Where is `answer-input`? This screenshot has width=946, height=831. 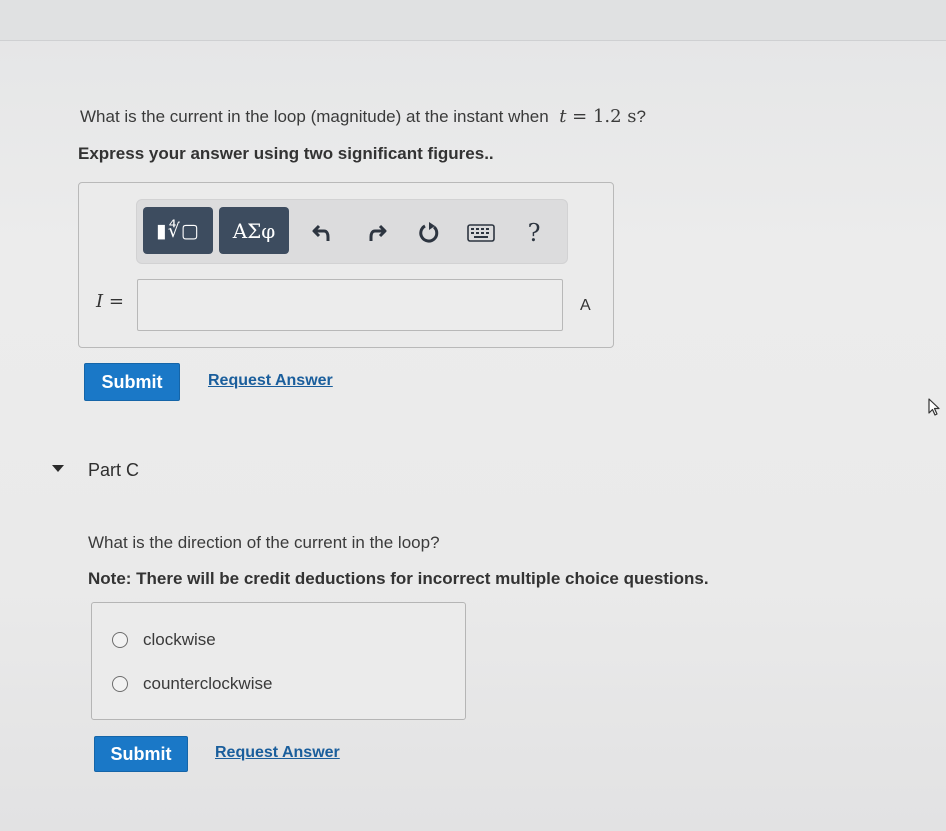 answer-input is located at coordinates (350, 305).